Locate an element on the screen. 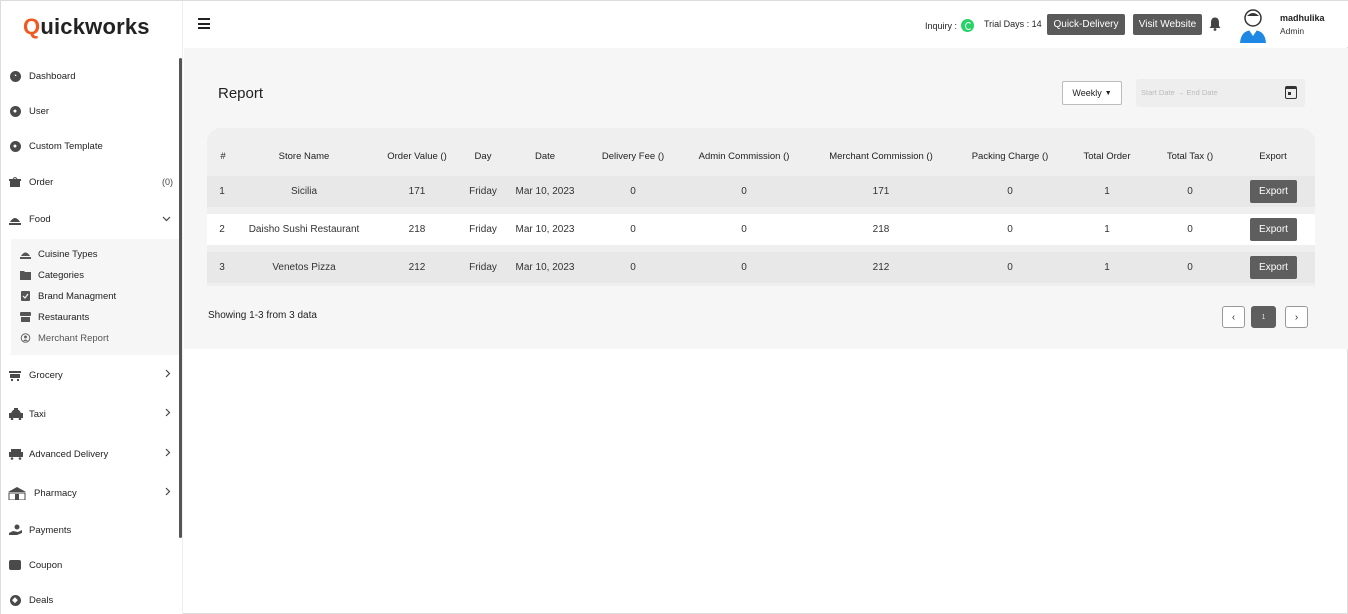 This screenshot has width=1348, height=614. cell-store-name: Venetos Pizza is located at coordinates (304, 267).